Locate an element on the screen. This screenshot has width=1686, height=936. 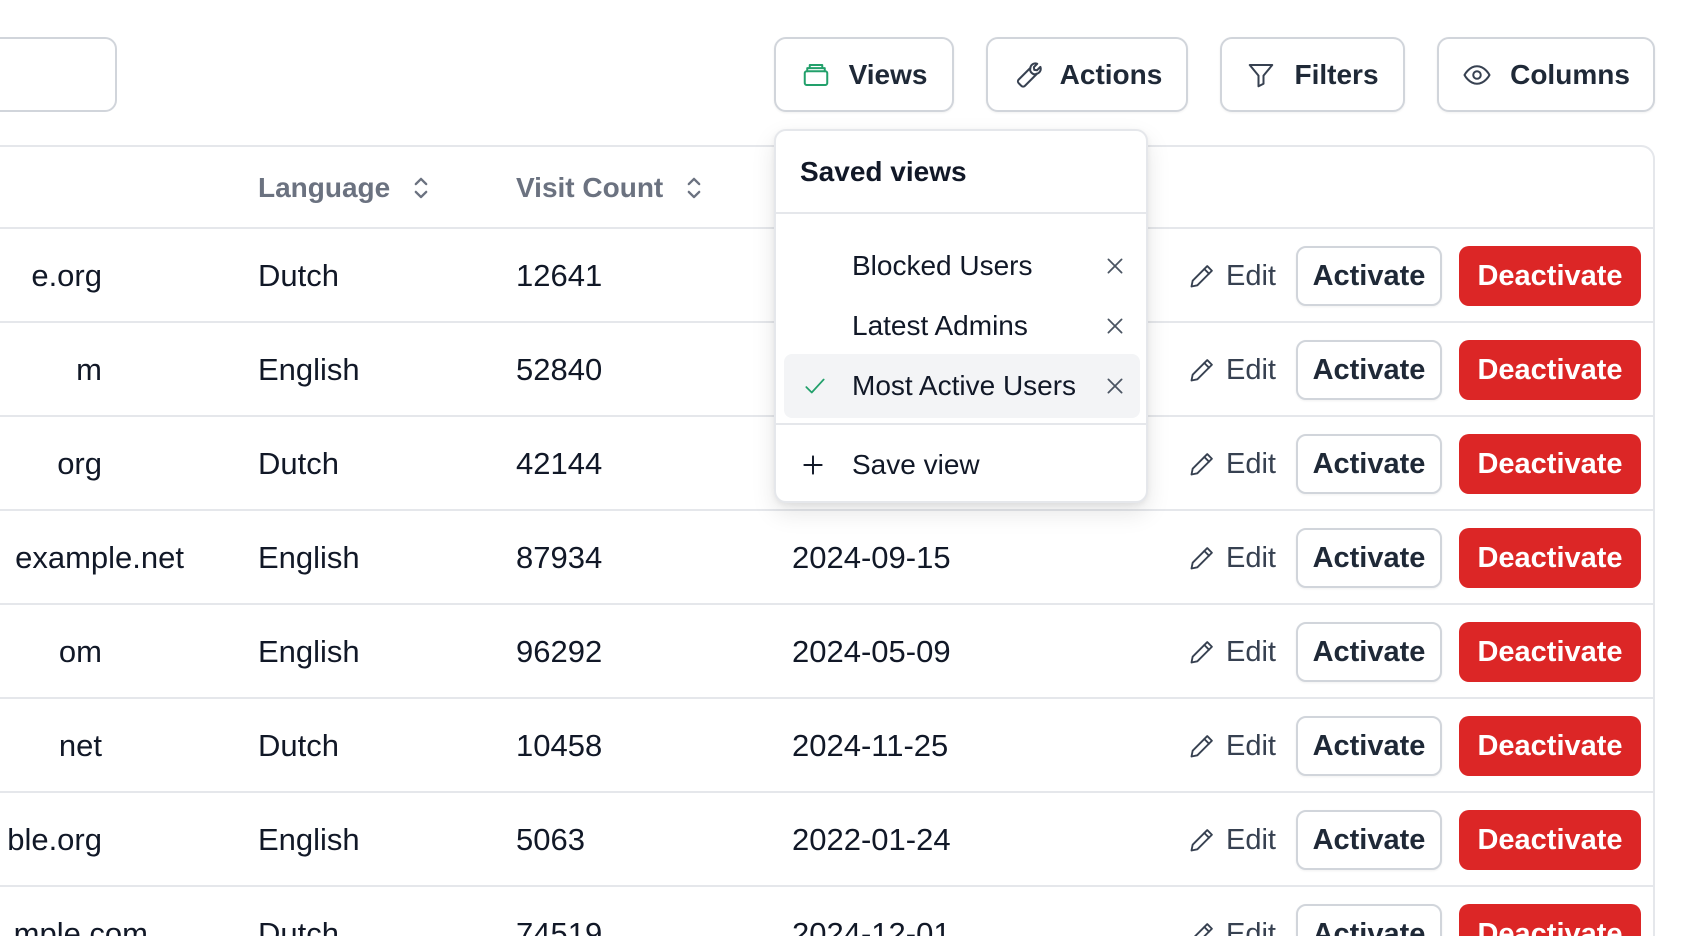
saved-view-label: Most Active Users is located at coordinates (964, 385).